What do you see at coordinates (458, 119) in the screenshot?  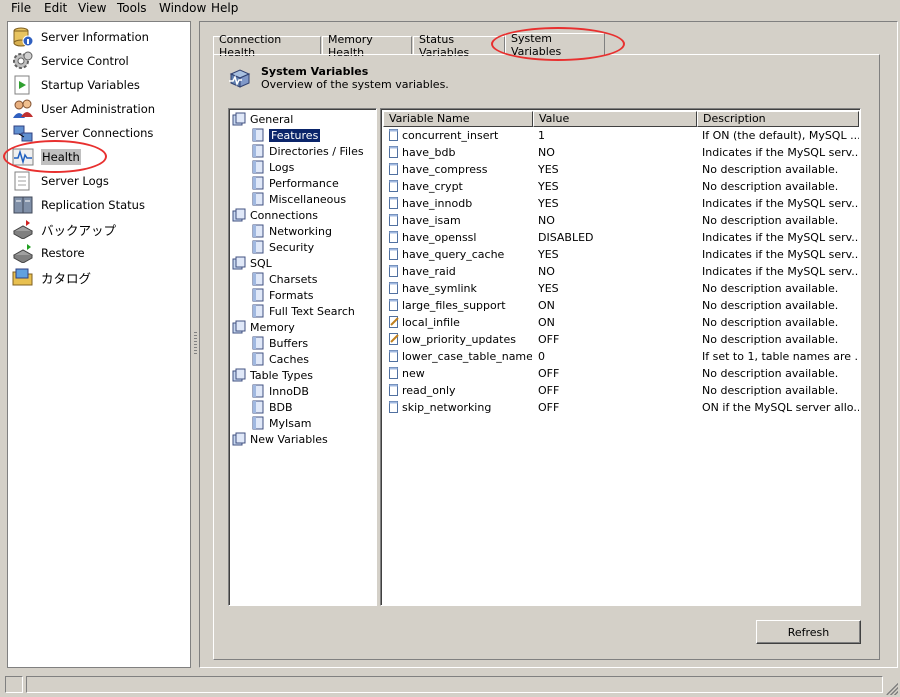 I see `column-header-variable-name: Variable Name` at bounding box center [458, 119].